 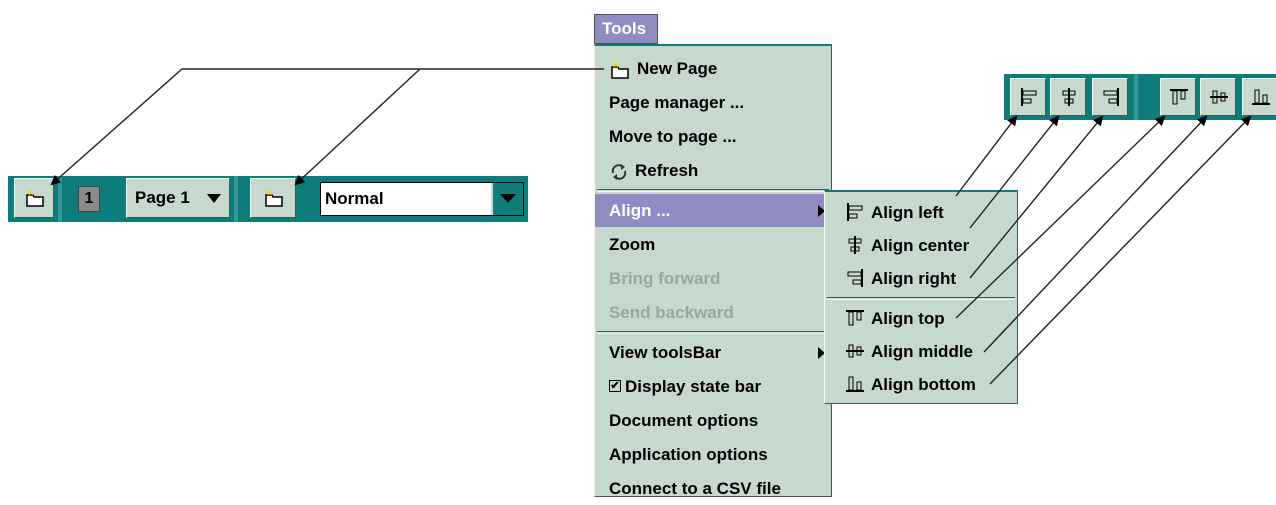 What do you see at coordinates (693, 386) in the screenshot?
I see `menu-item-label: Display state bar` at bounding box center [693, 386].